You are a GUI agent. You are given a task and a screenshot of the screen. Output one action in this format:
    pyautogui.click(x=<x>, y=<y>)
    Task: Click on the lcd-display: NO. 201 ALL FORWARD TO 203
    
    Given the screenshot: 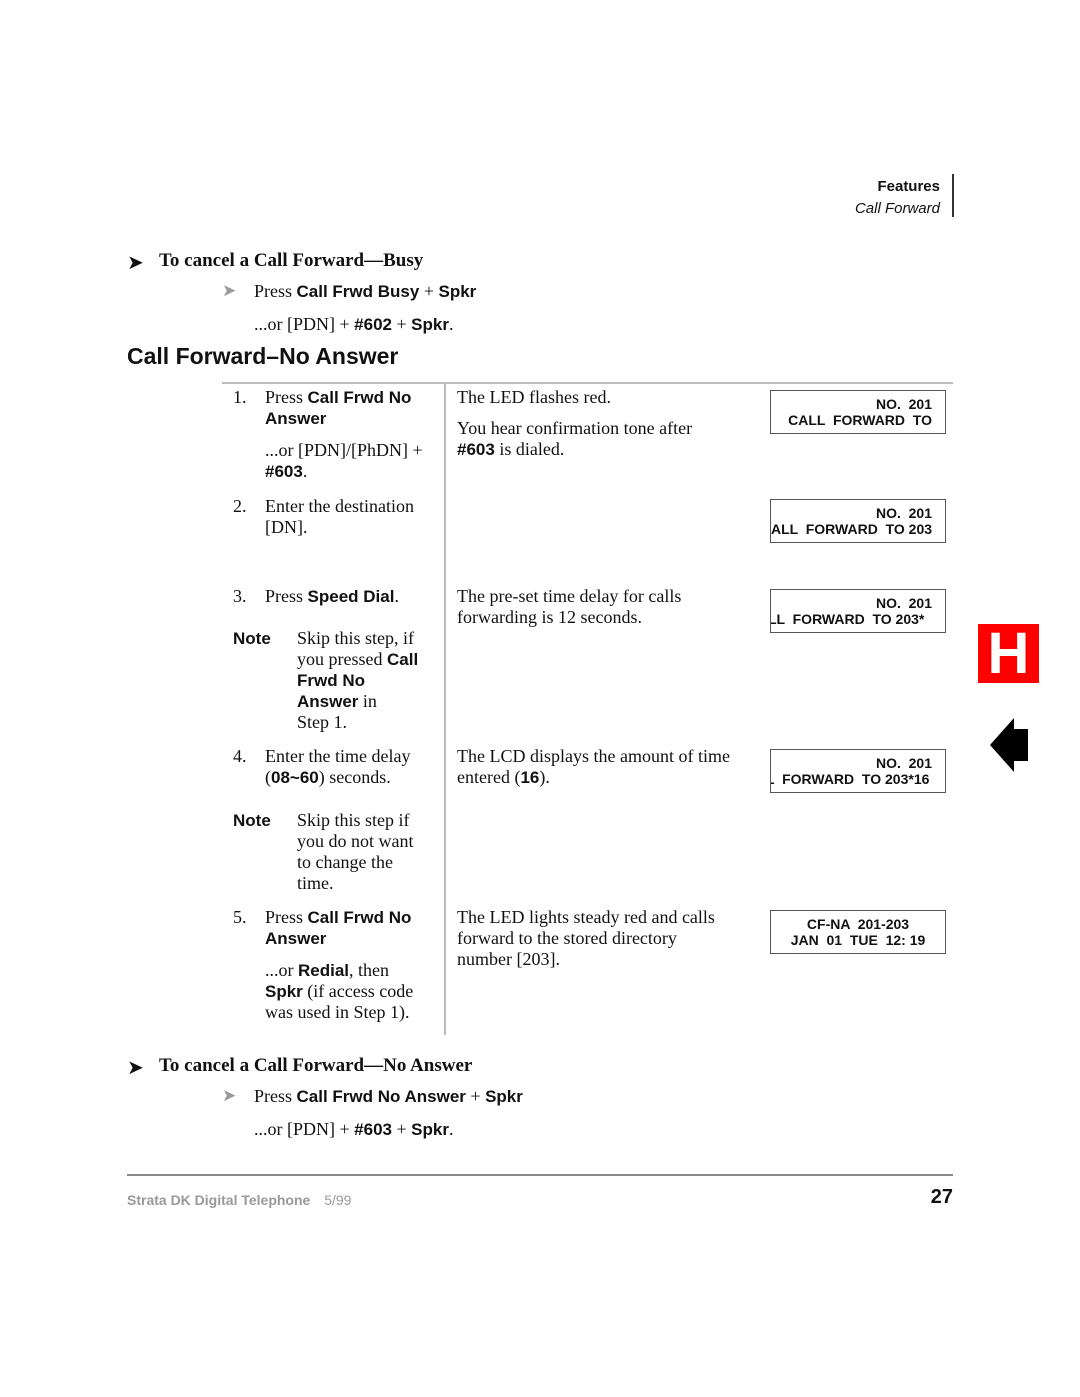 What is the action you would take?
    pyautogui.click(x=858, y=521)
    